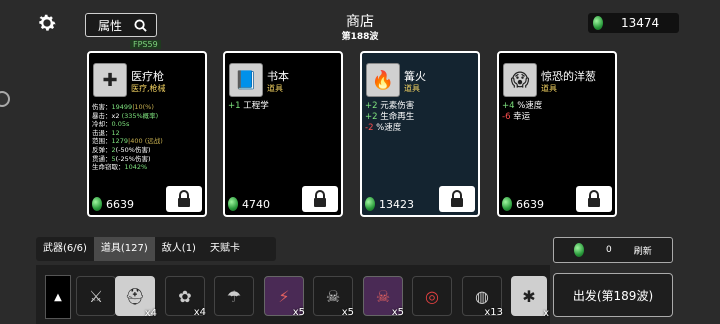 The width and height of the screenshot is (720, 324). What do you see at coordinates (124, 249) in the screenshot?
I see `tab-items: 道具(127)` at bounding box center [124, 249].